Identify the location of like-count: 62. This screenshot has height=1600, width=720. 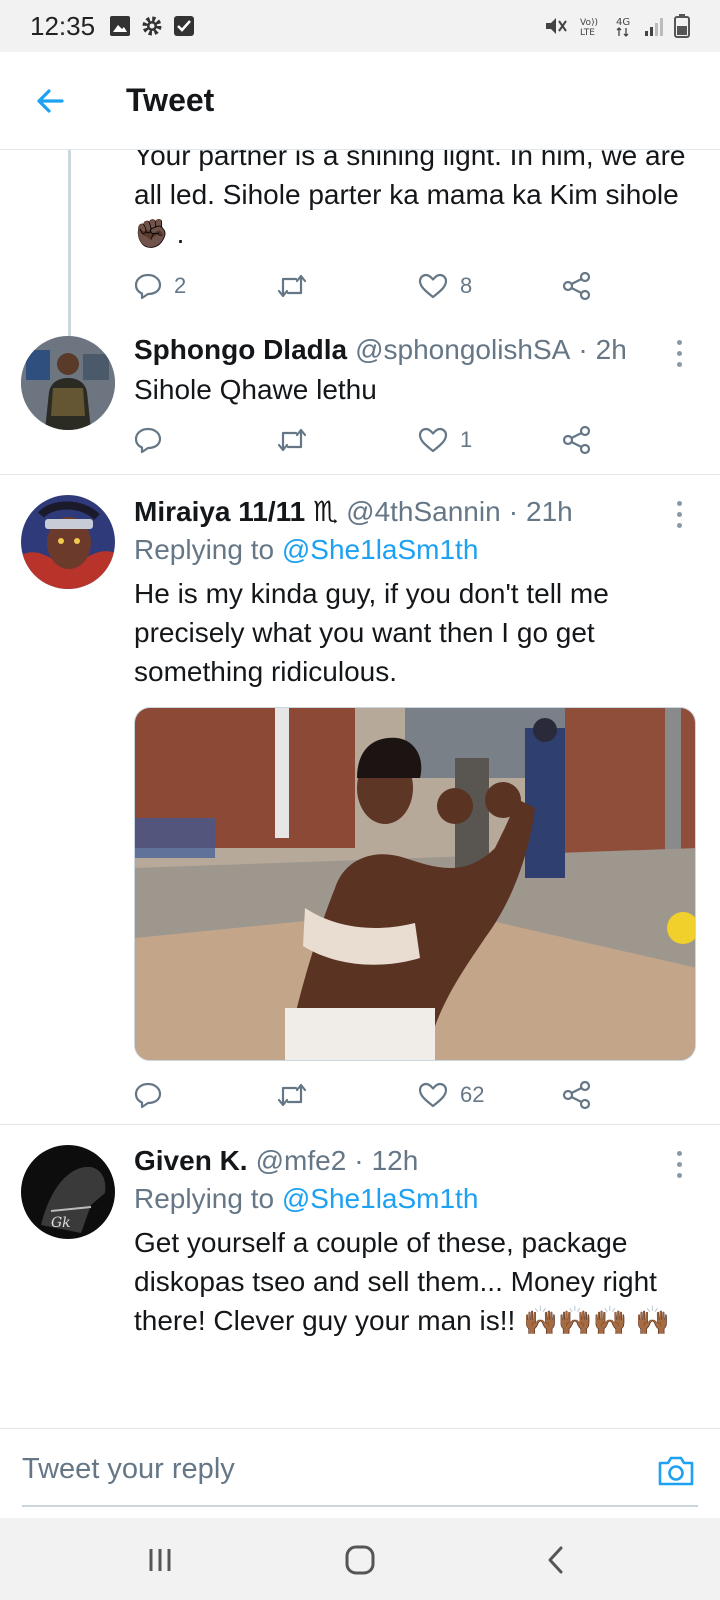
(472, 1094).